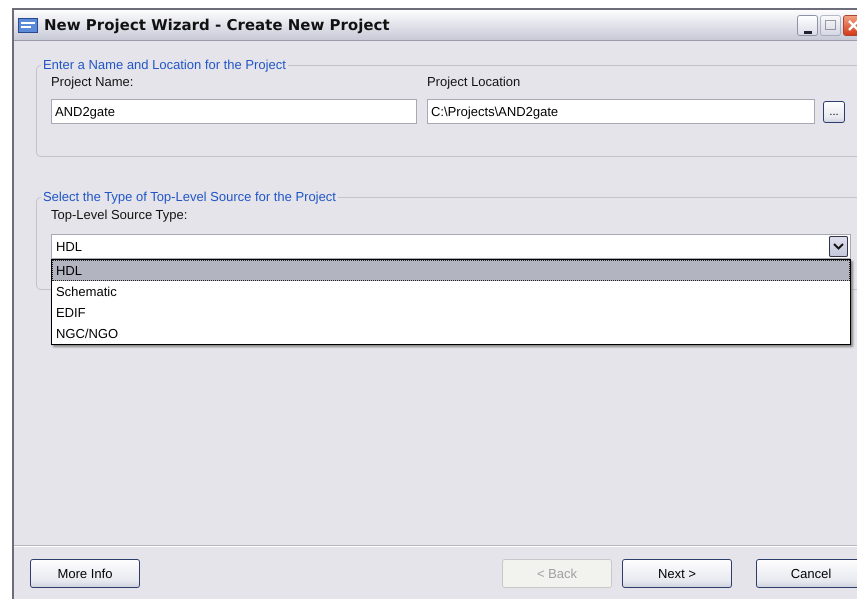 The width and height of the screenshot is (857, 599). Describe the element at coordinates (234, 111) in the screenshot. I see `name-field: AND2gate` at that location.